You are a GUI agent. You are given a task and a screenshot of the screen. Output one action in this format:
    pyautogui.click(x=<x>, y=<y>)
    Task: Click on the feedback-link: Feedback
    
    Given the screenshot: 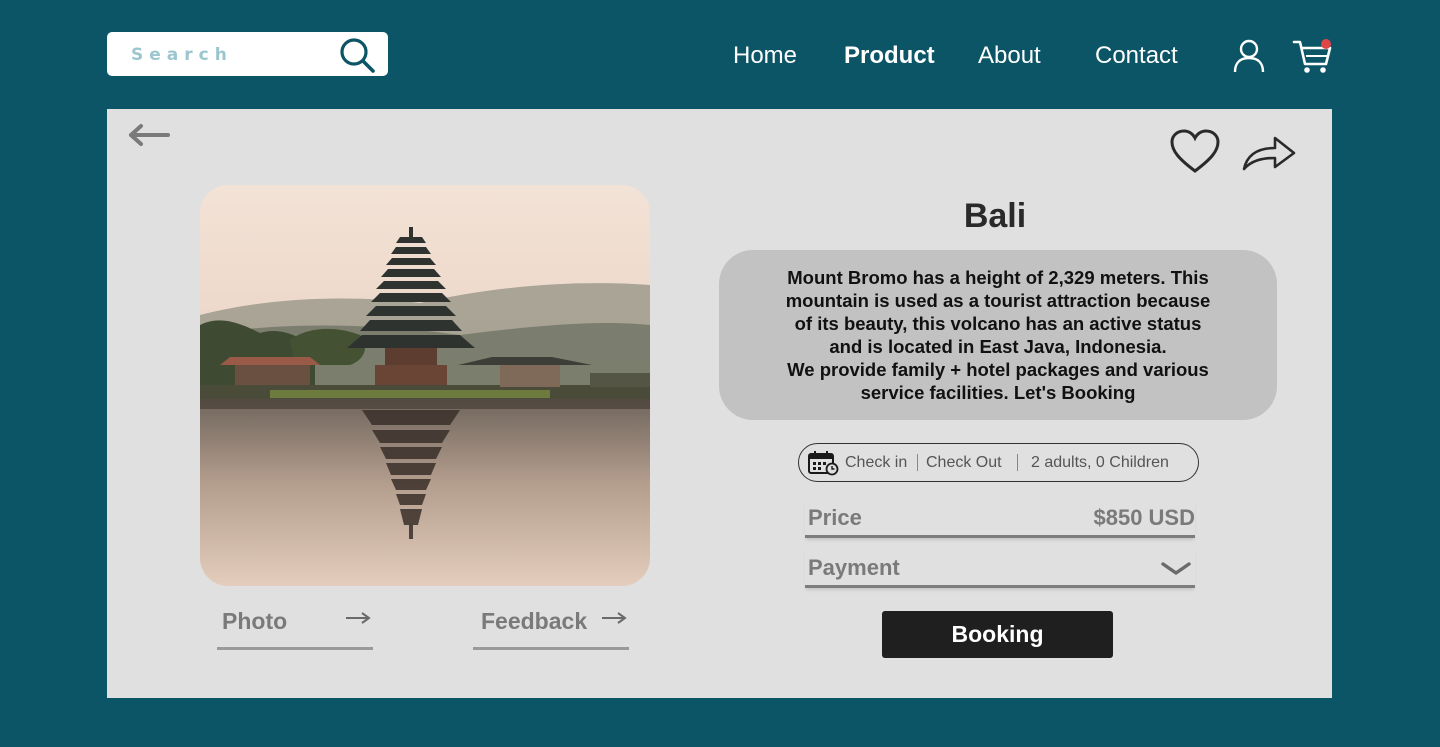 What is the action you would take?
    pyautogui.click(x=551, y=628)
    